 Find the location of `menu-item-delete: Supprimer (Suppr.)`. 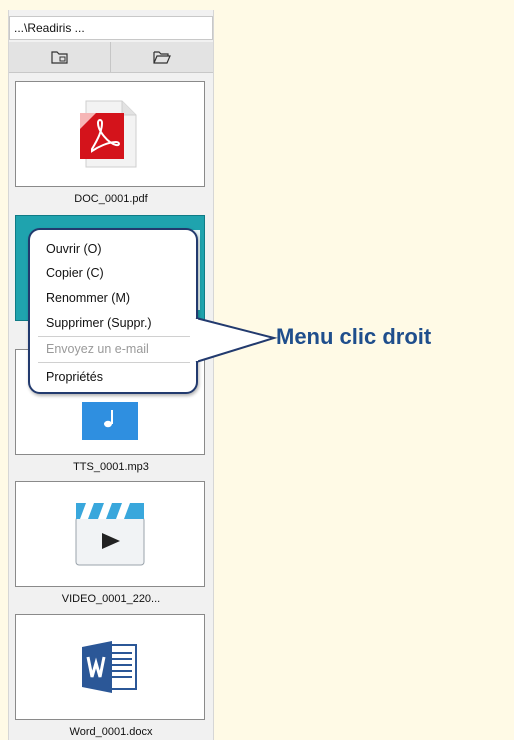

menu-item-delete: Supprimer (Suppr.) is located at coordinates (99, 323).